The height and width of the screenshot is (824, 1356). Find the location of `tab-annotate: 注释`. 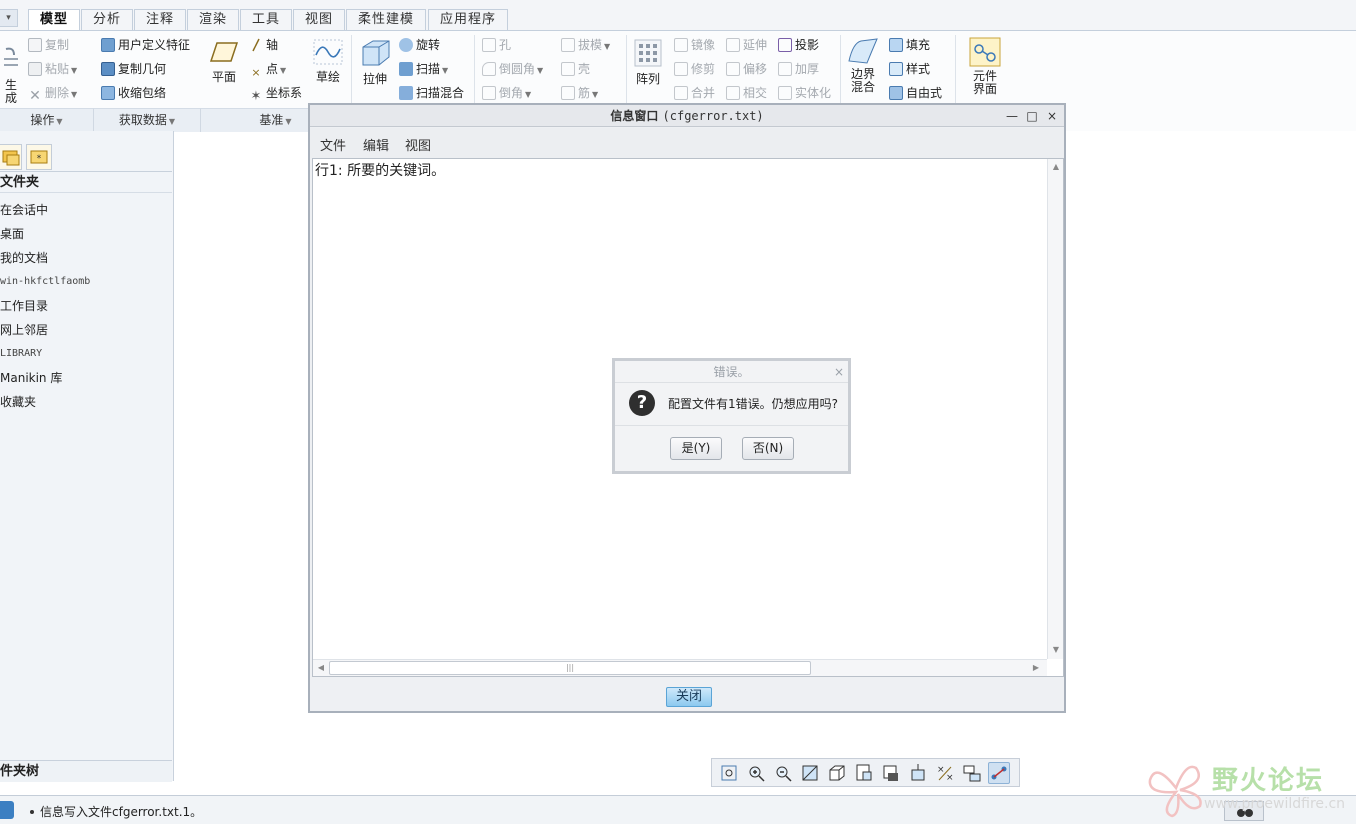

tab-annotate: 注释 is located at coordinates (160, 19).